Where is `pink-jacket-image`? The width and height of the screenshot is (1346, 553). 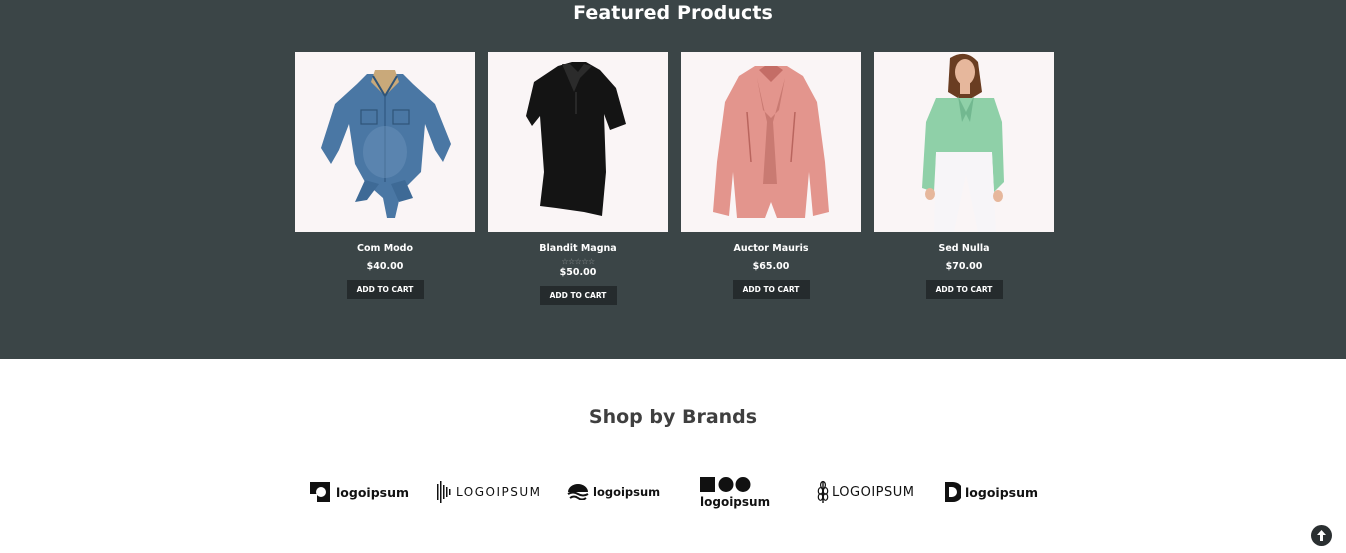
pink-jacket-image is located at coordinates (771, 142).